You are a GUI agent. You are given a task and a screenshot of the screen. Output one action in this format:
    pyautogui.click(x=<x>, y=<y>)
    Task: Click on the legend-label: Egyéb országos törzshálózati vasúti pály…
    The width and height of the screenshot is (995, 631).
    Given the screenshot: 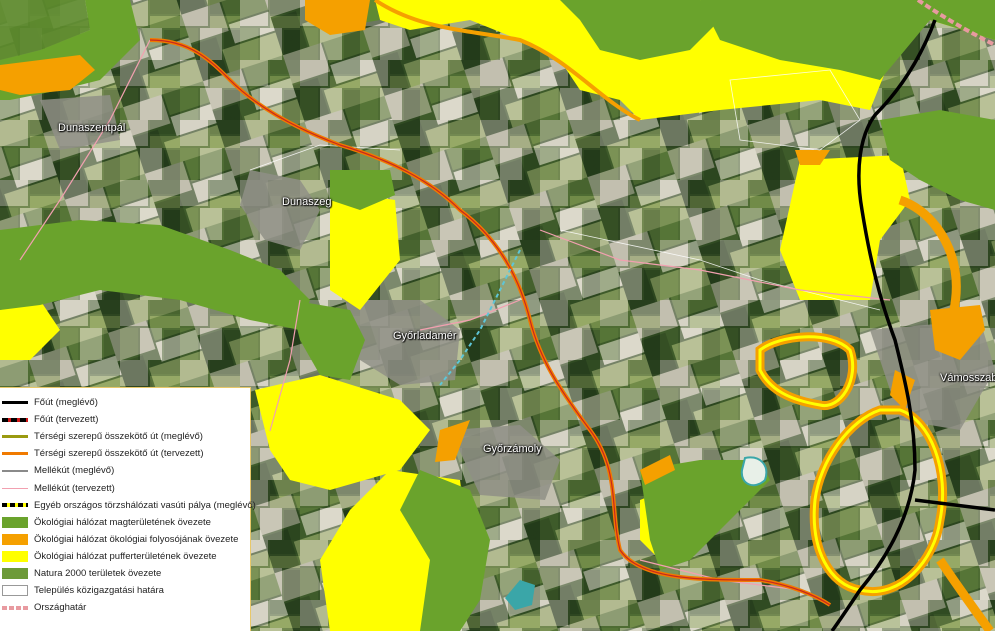 What is the action you would take?
    pyautogui.click(x=145, y=505)
    